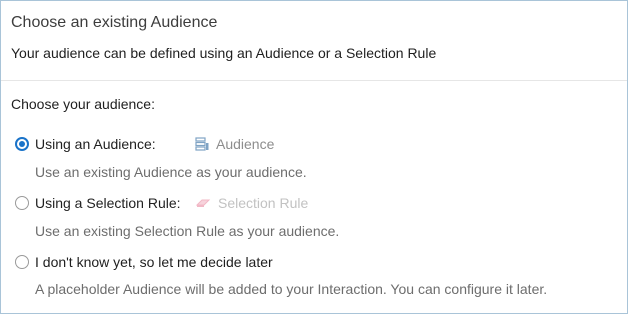 The width and height of the screenshot is (628, 314). I want to click on option-decide-later: I don't know yet, so let me decide later, so click(144, 262).